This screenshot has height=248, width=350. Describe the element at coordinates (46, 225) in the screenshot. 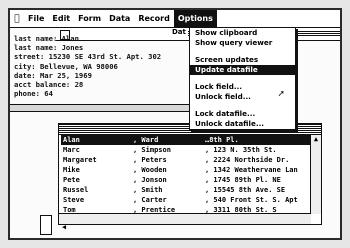

I see `size-box-icon` at that location.